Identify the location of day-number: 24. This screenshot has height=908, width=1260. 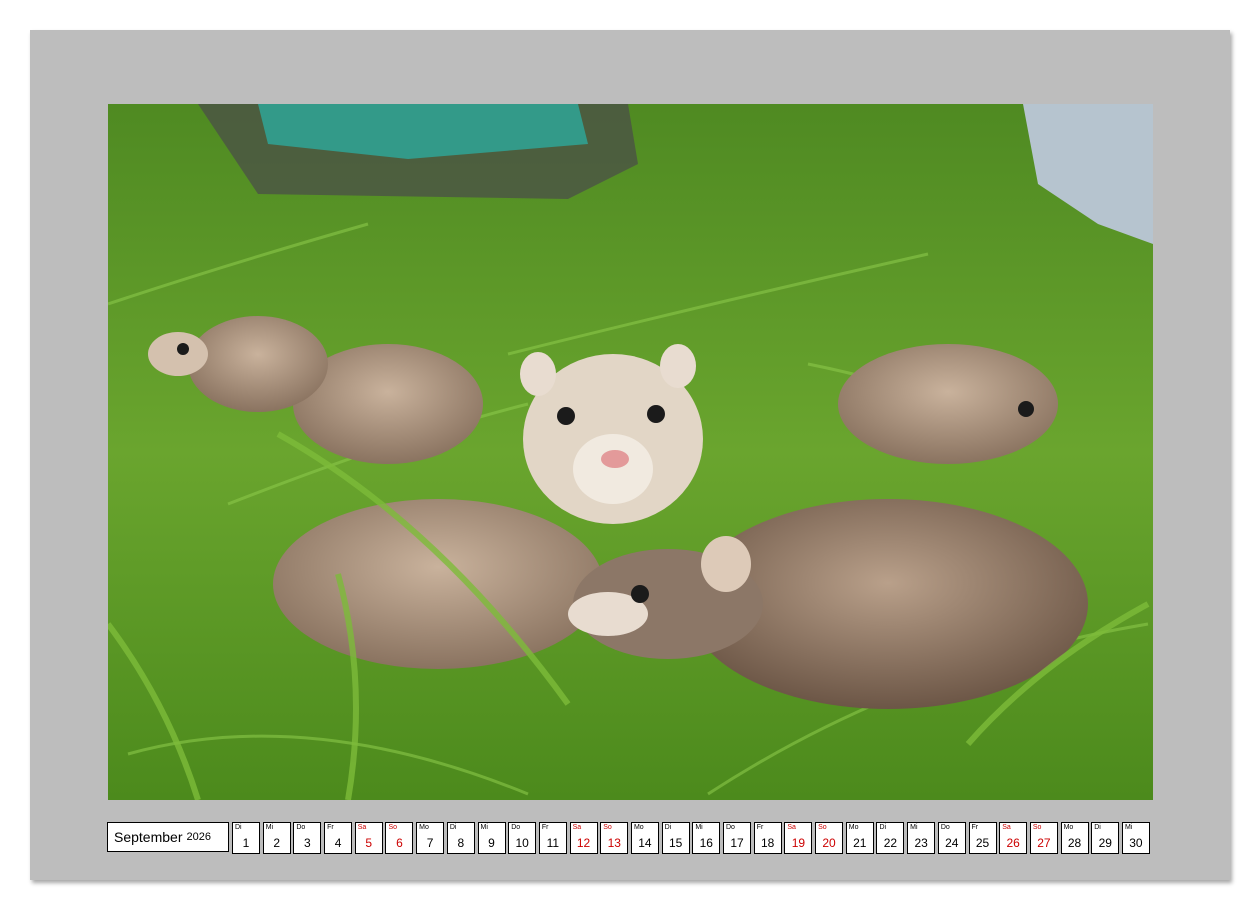
(952, 843).